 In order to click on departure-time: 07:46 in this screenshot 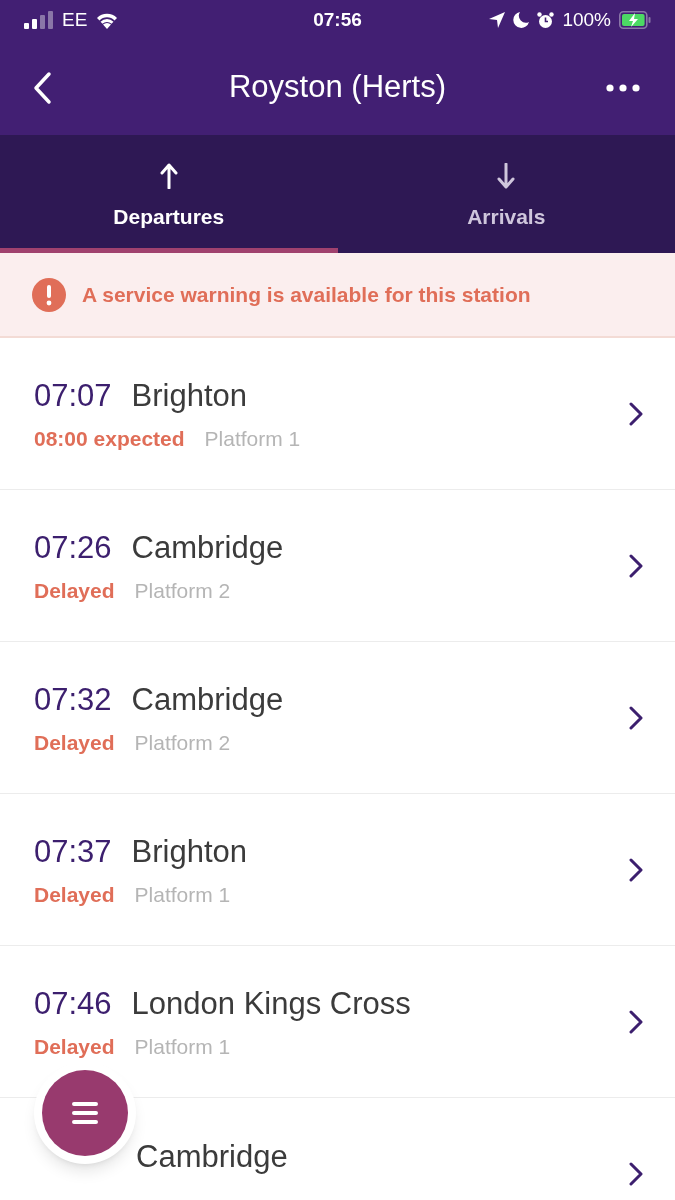, I will do `click(73, 1003)`.